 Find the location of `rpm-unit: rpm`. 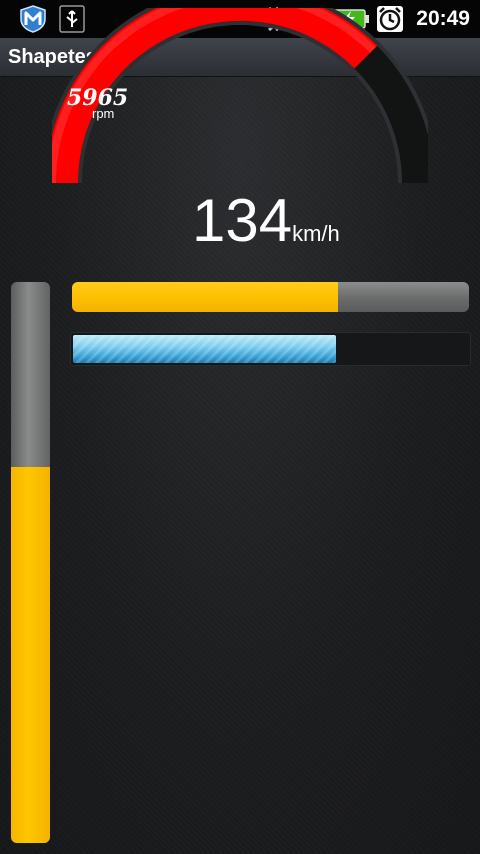

rpm-unit: rpm is located at coordinates (103, 113).